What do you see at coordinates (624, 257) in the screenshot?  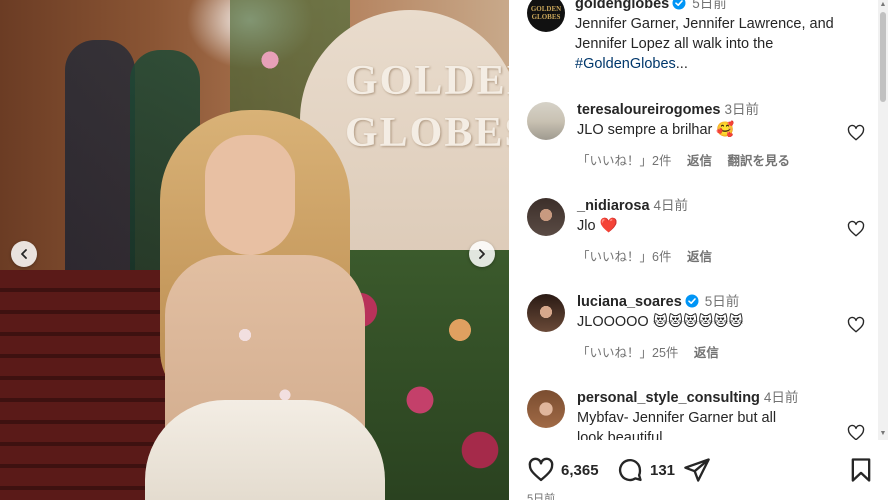 I see `comment-likes: 「いいね！」6件` at bounding box center [624, 257].